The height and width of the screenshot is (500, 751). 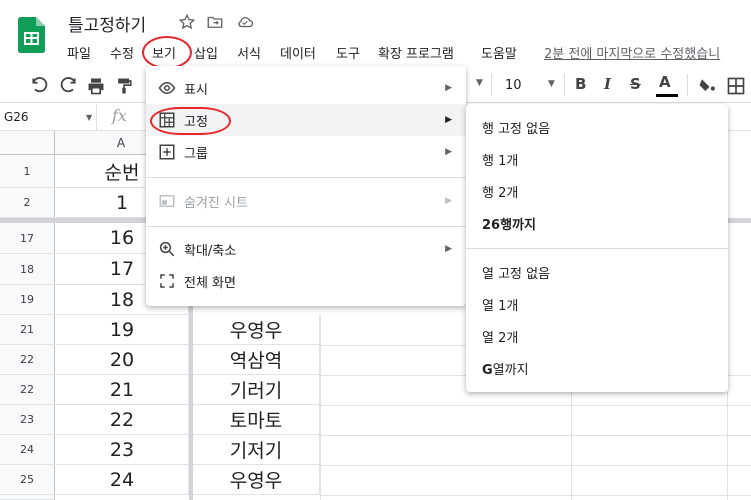 I want to click on cell-a: 24, so click(x=122, y=480).